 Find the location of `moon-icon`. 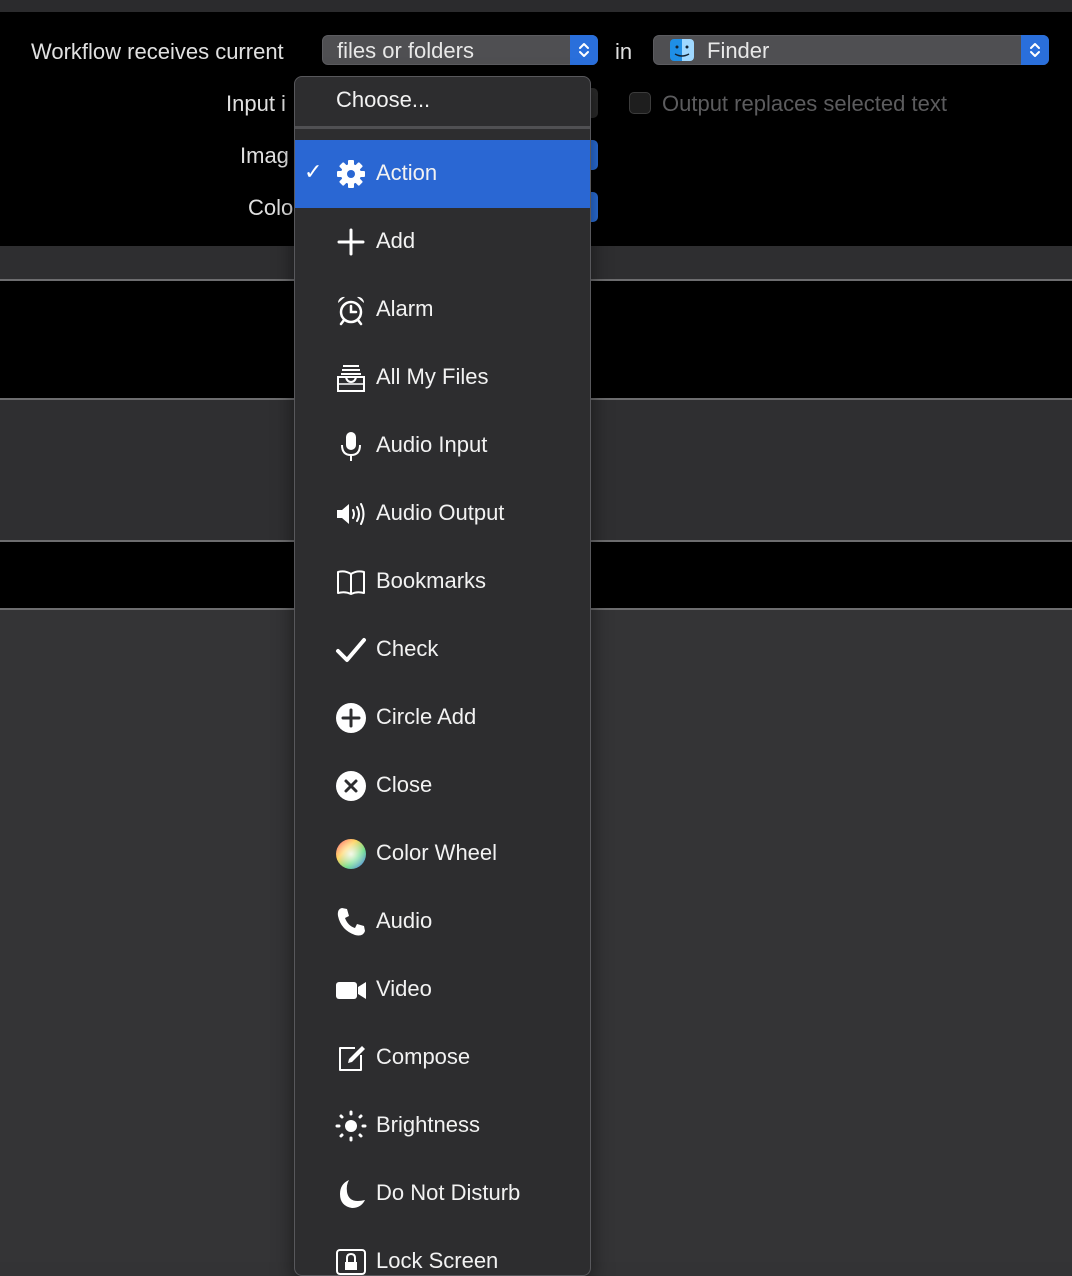

moon-icon is located at coordinates (351, 1194).